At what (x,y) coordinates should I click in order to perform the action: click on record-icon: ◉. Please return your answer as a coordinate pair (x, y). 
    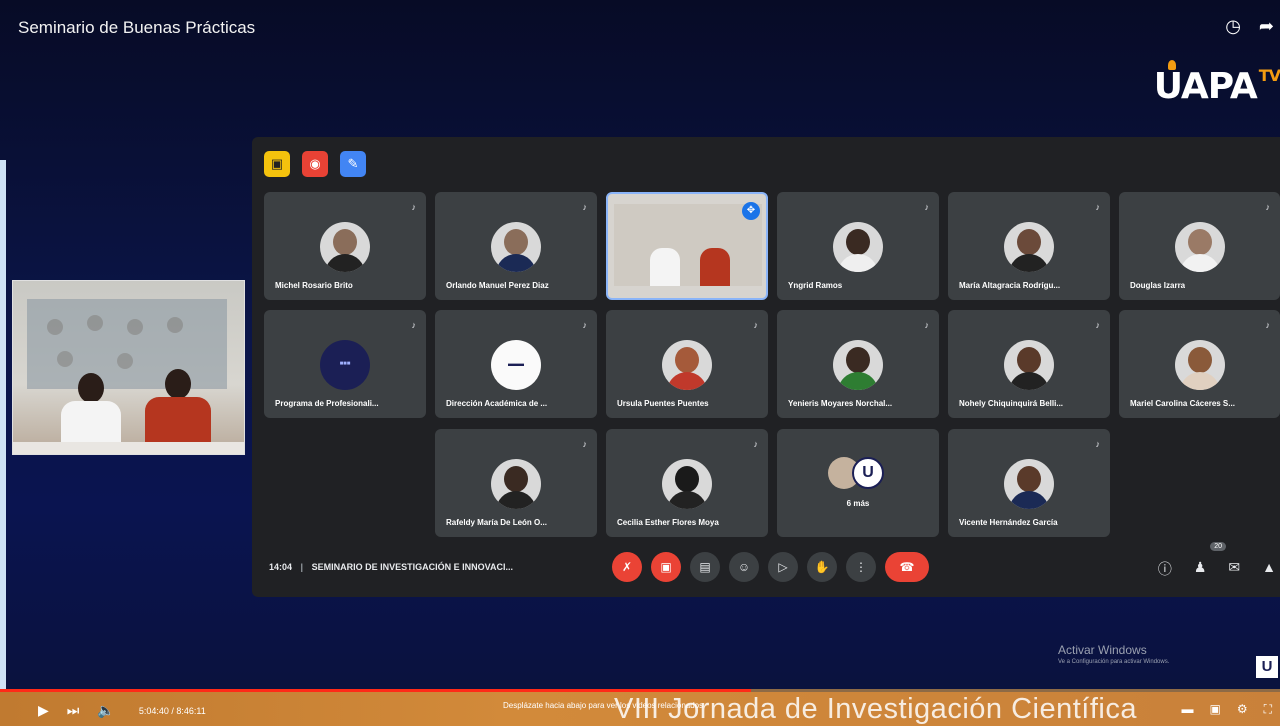
    Looking at the image, I should click on (315, 164).